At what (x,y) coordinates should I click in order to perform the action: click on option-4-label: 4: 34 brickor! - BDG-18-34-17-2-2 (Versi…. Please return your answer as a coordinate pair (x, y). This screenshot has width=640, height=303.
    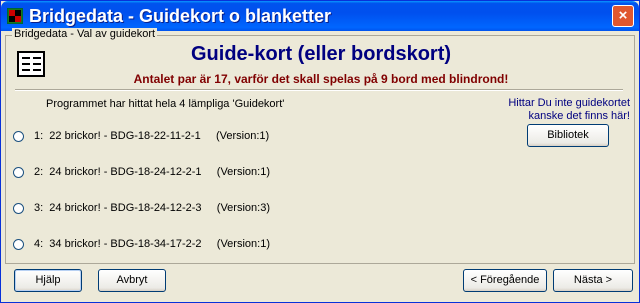
    Looking at the image, I should click on (152, 244).